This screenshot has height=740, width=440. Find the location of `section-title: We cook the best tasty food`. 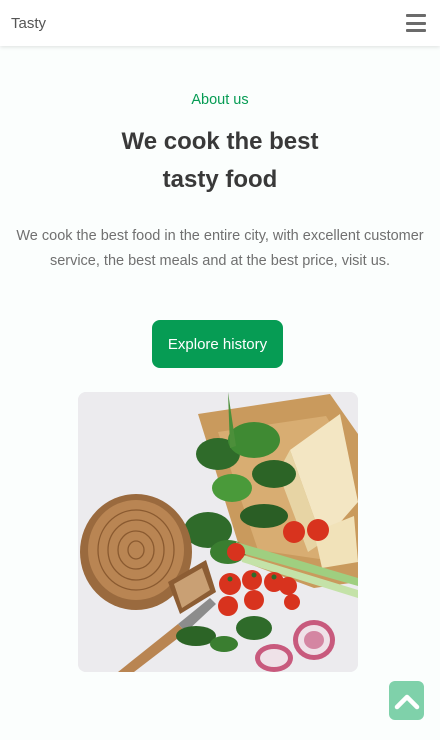

section-title: We cook the best tasty food is located at coordinates (220, 160).